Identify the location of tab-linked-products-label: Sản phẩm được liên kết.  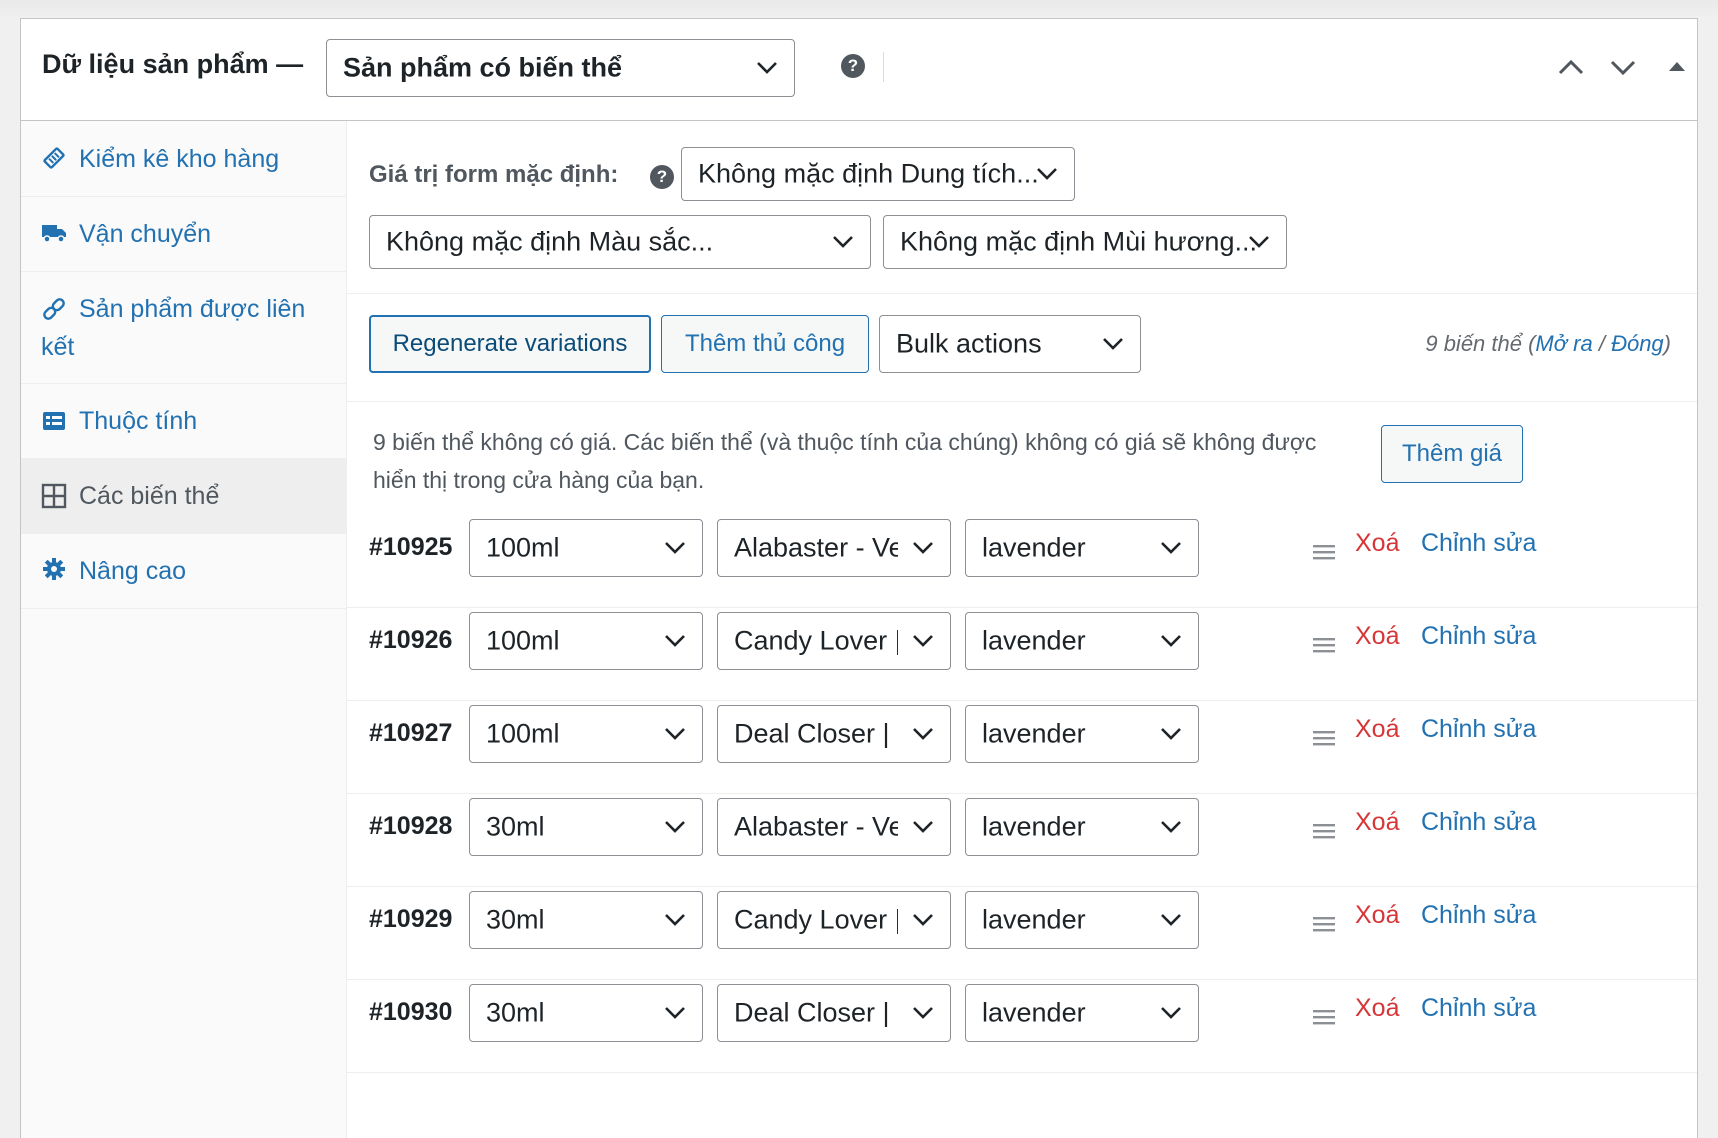
(173, 328).